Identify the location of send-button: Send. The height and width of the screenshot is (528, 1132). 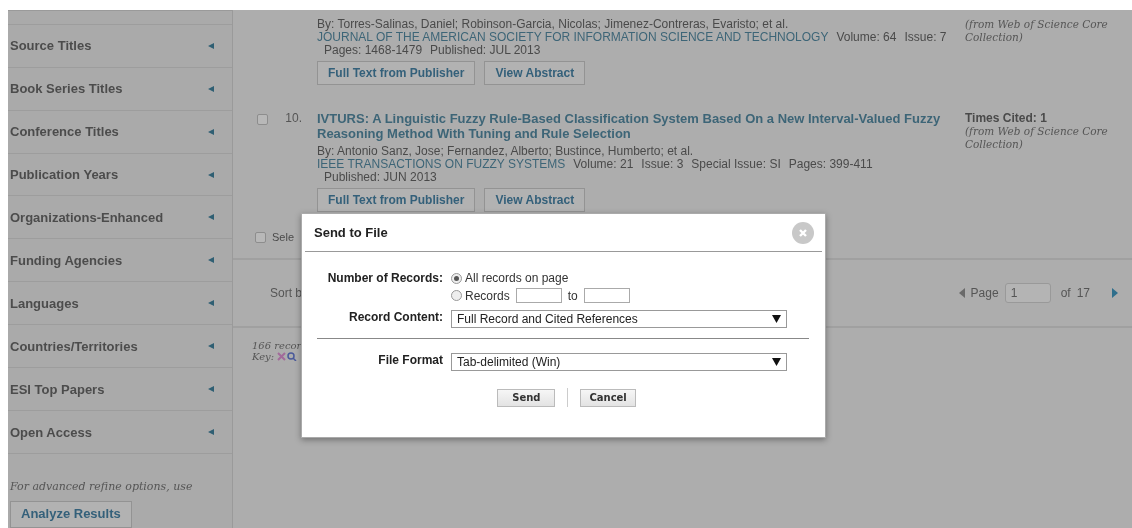
(526, 397).